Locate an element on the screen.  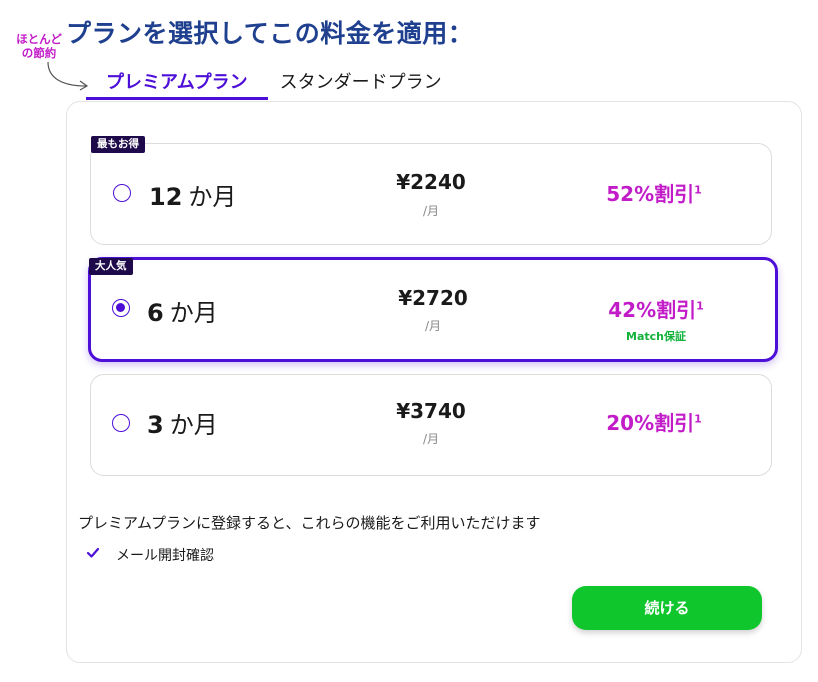
plan-duration: 6 か月 is located at coordinates (182, 310).